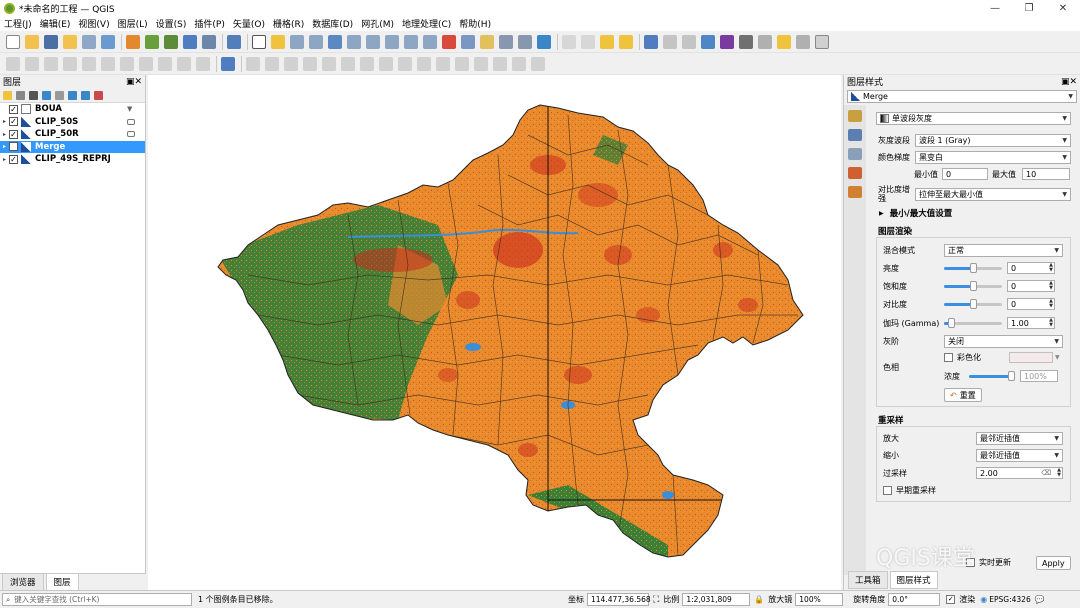 The width and height of the screenshot is (1080, 608). I want to click on strength-input: 100%, so click(1039, 376).